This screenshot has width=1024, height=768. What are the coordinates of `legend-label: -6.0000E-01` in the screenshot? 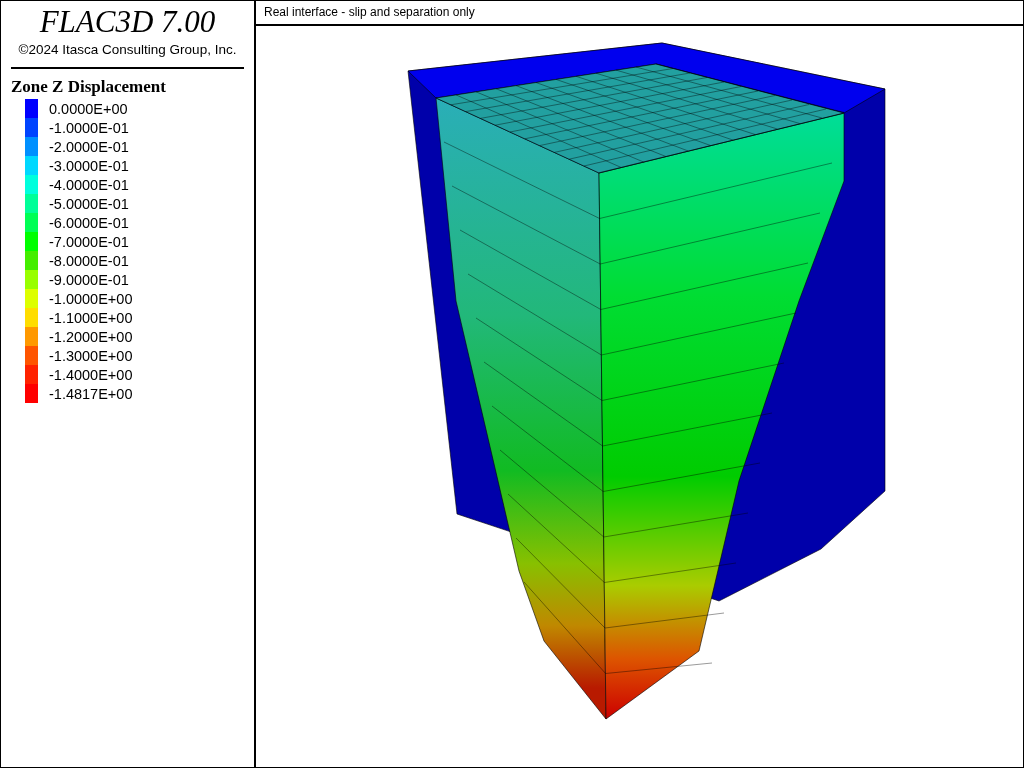 It's located at (89, 222).